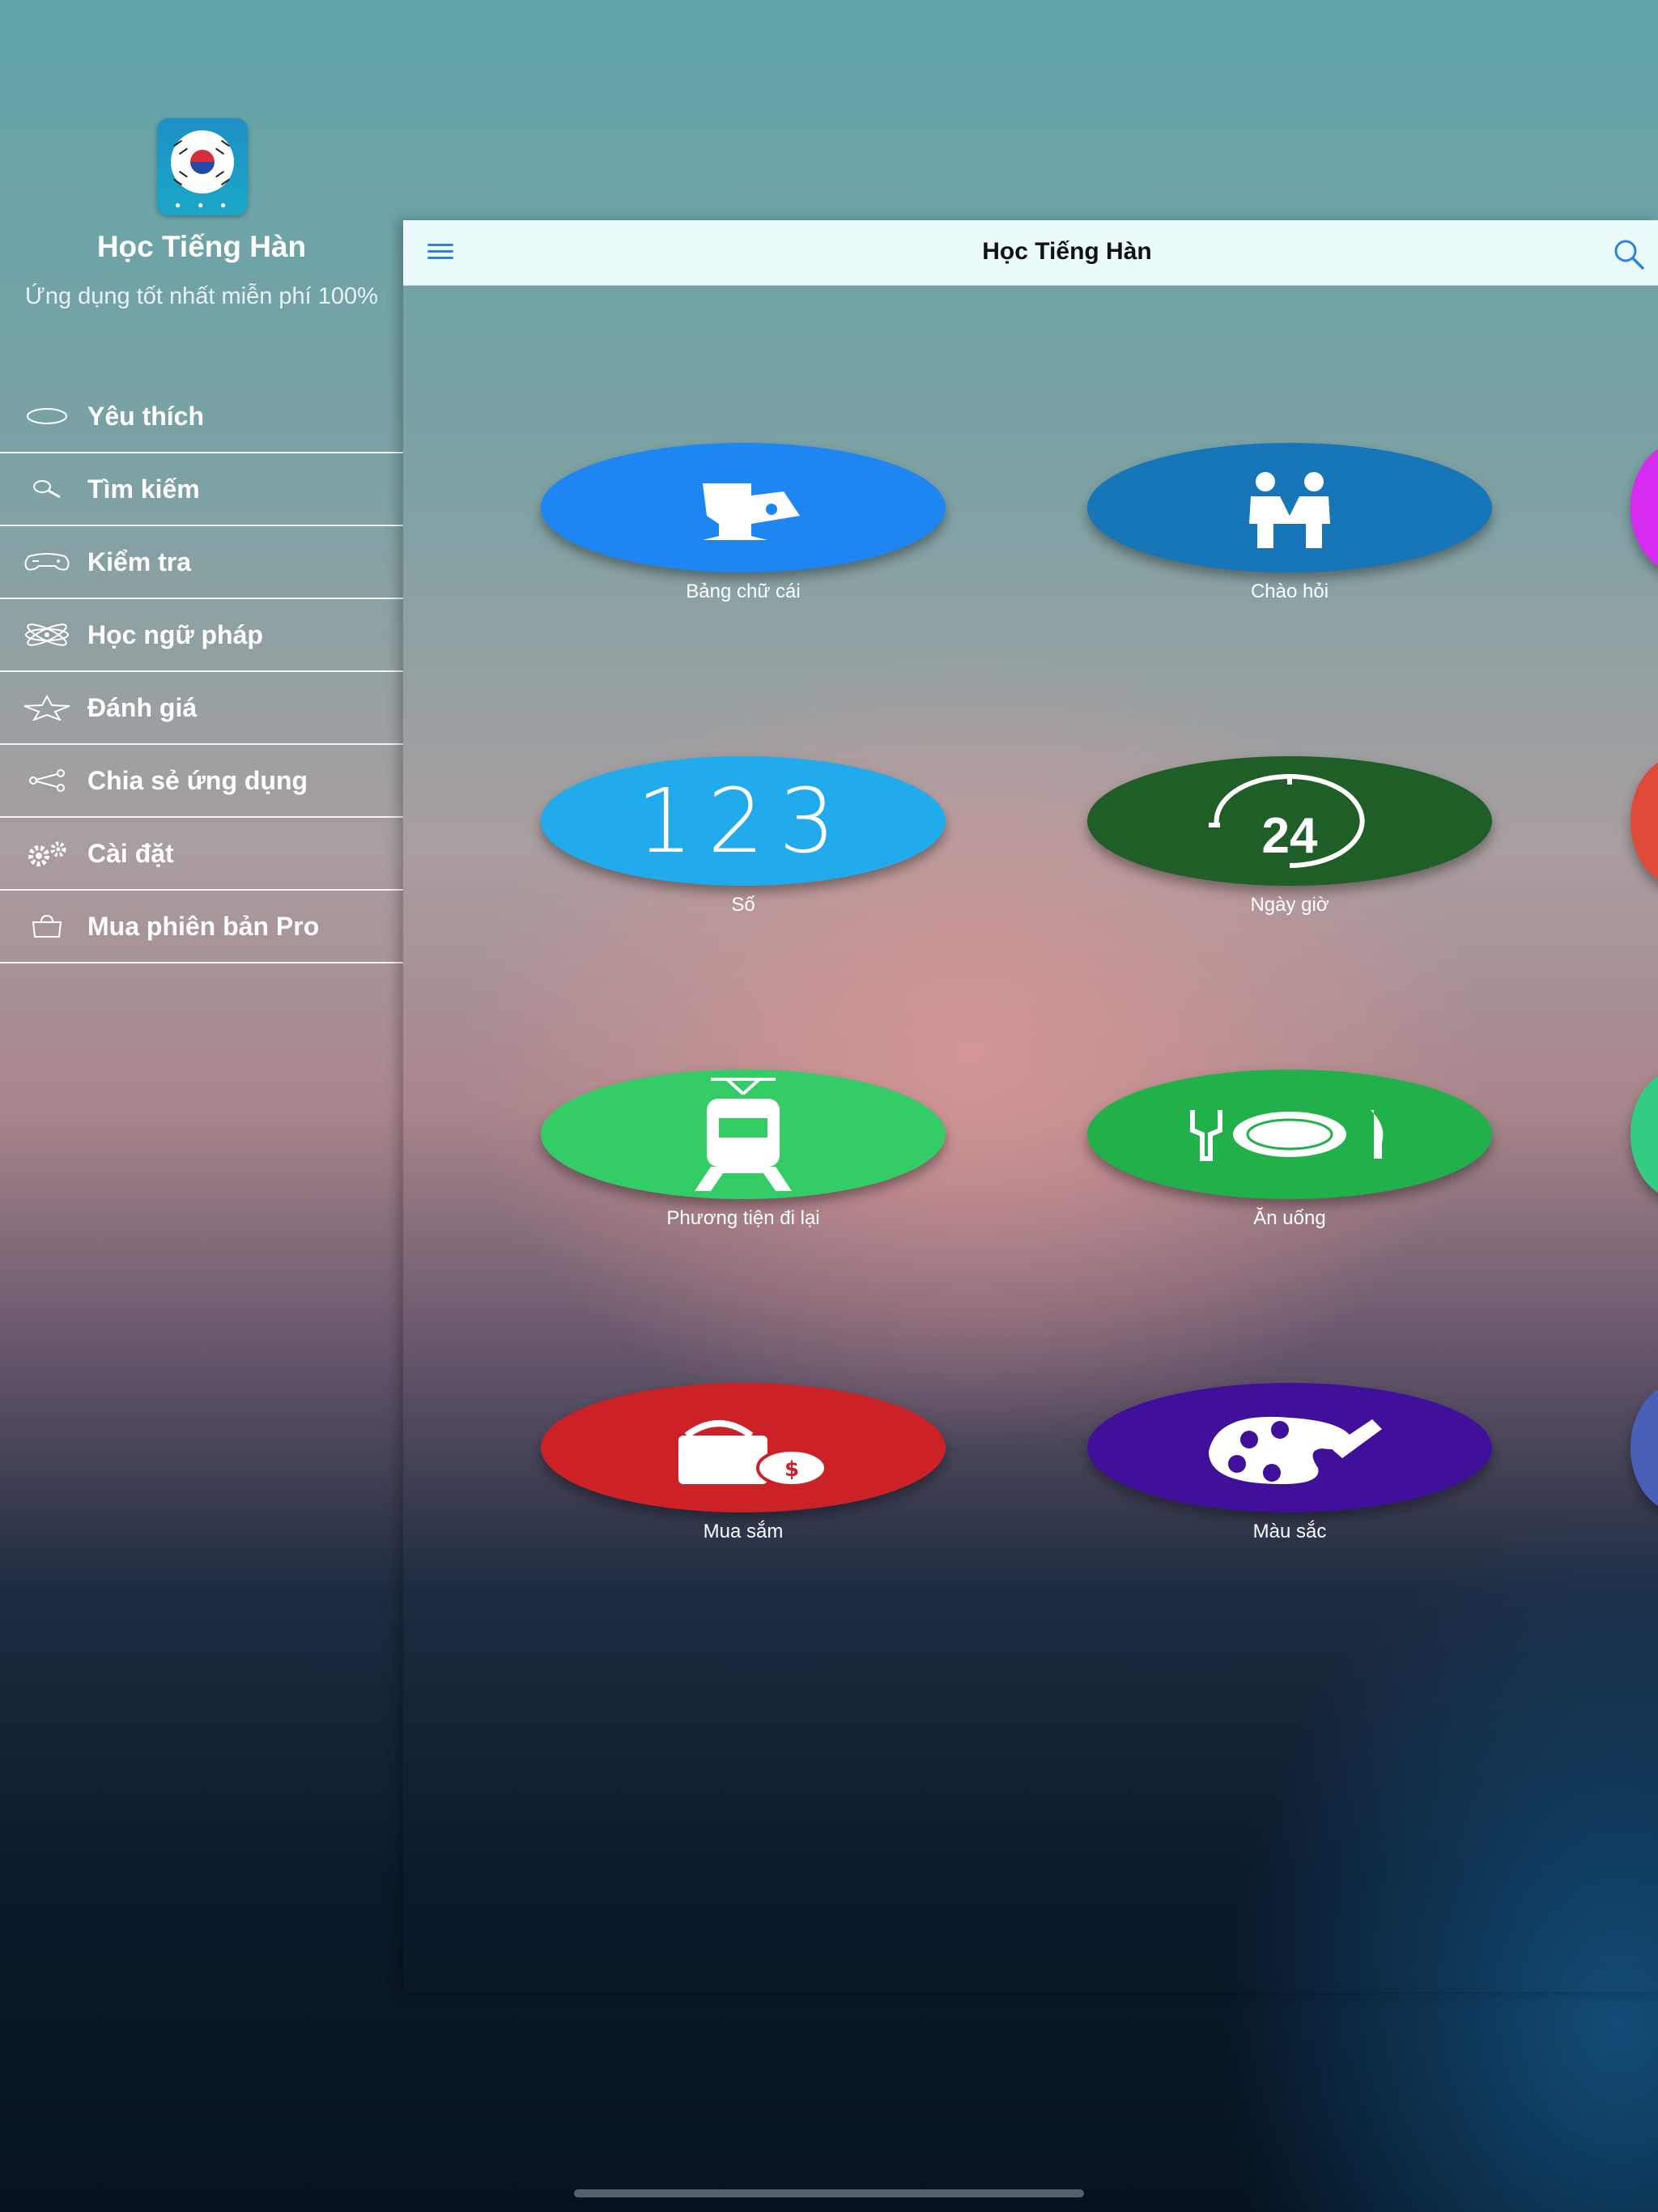 The image size is (1658, 2212). Describe the element at coordinates (743, 1448) in the screenshot. I see `shopping-icon: $` at that location.